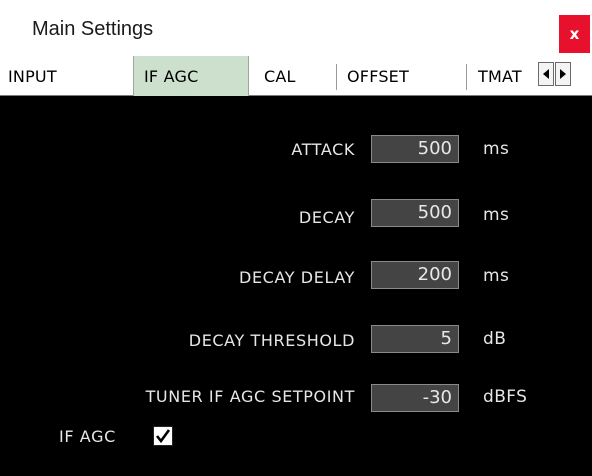 This screenshot has width=592, height=476. What do you see at coordinates (415, 398) in the screenshot?
I see `tuner-setpoint-input: -30` at bounding box center [415, 398].